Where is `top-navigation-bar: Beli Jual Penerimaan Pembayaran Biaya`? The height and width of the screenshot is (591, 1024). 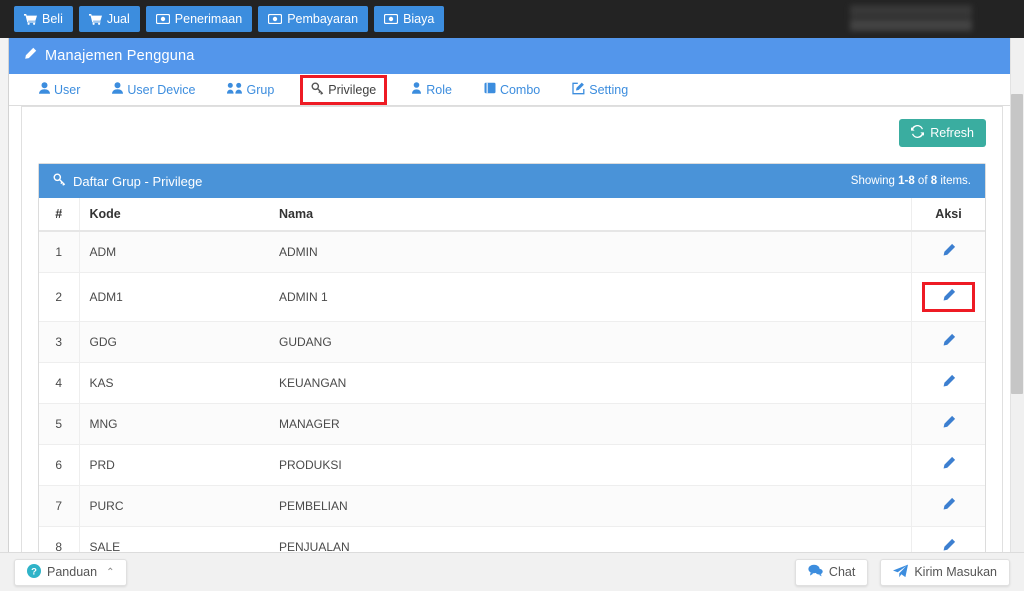 top-navigation-bar: Beli Jual Penerimaan Pembayaran Biaya is located at coordinates (512, 19).